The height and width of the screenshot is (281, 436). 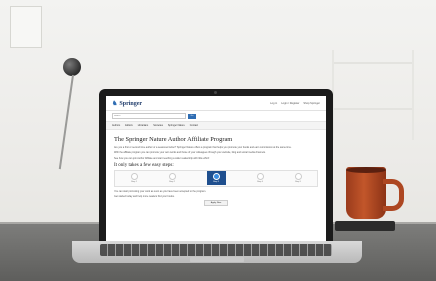 What do you see at coordinates (217, 259) in the screenshot?
I see `trackpad` at bounding box center [217, 259].